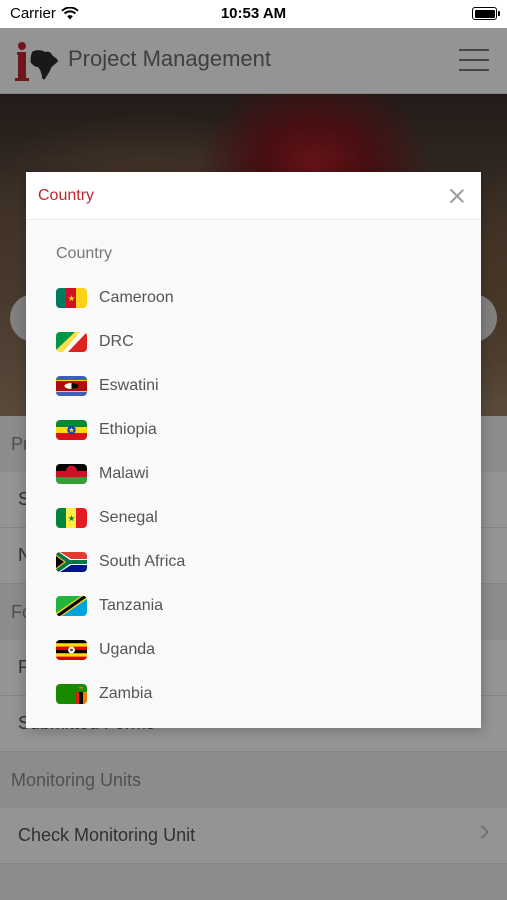  What do you see at coordinates (256, 606) in the screenshot?
I see `country-option-tanzania: Tanzania` at bounding box center [256, 606].